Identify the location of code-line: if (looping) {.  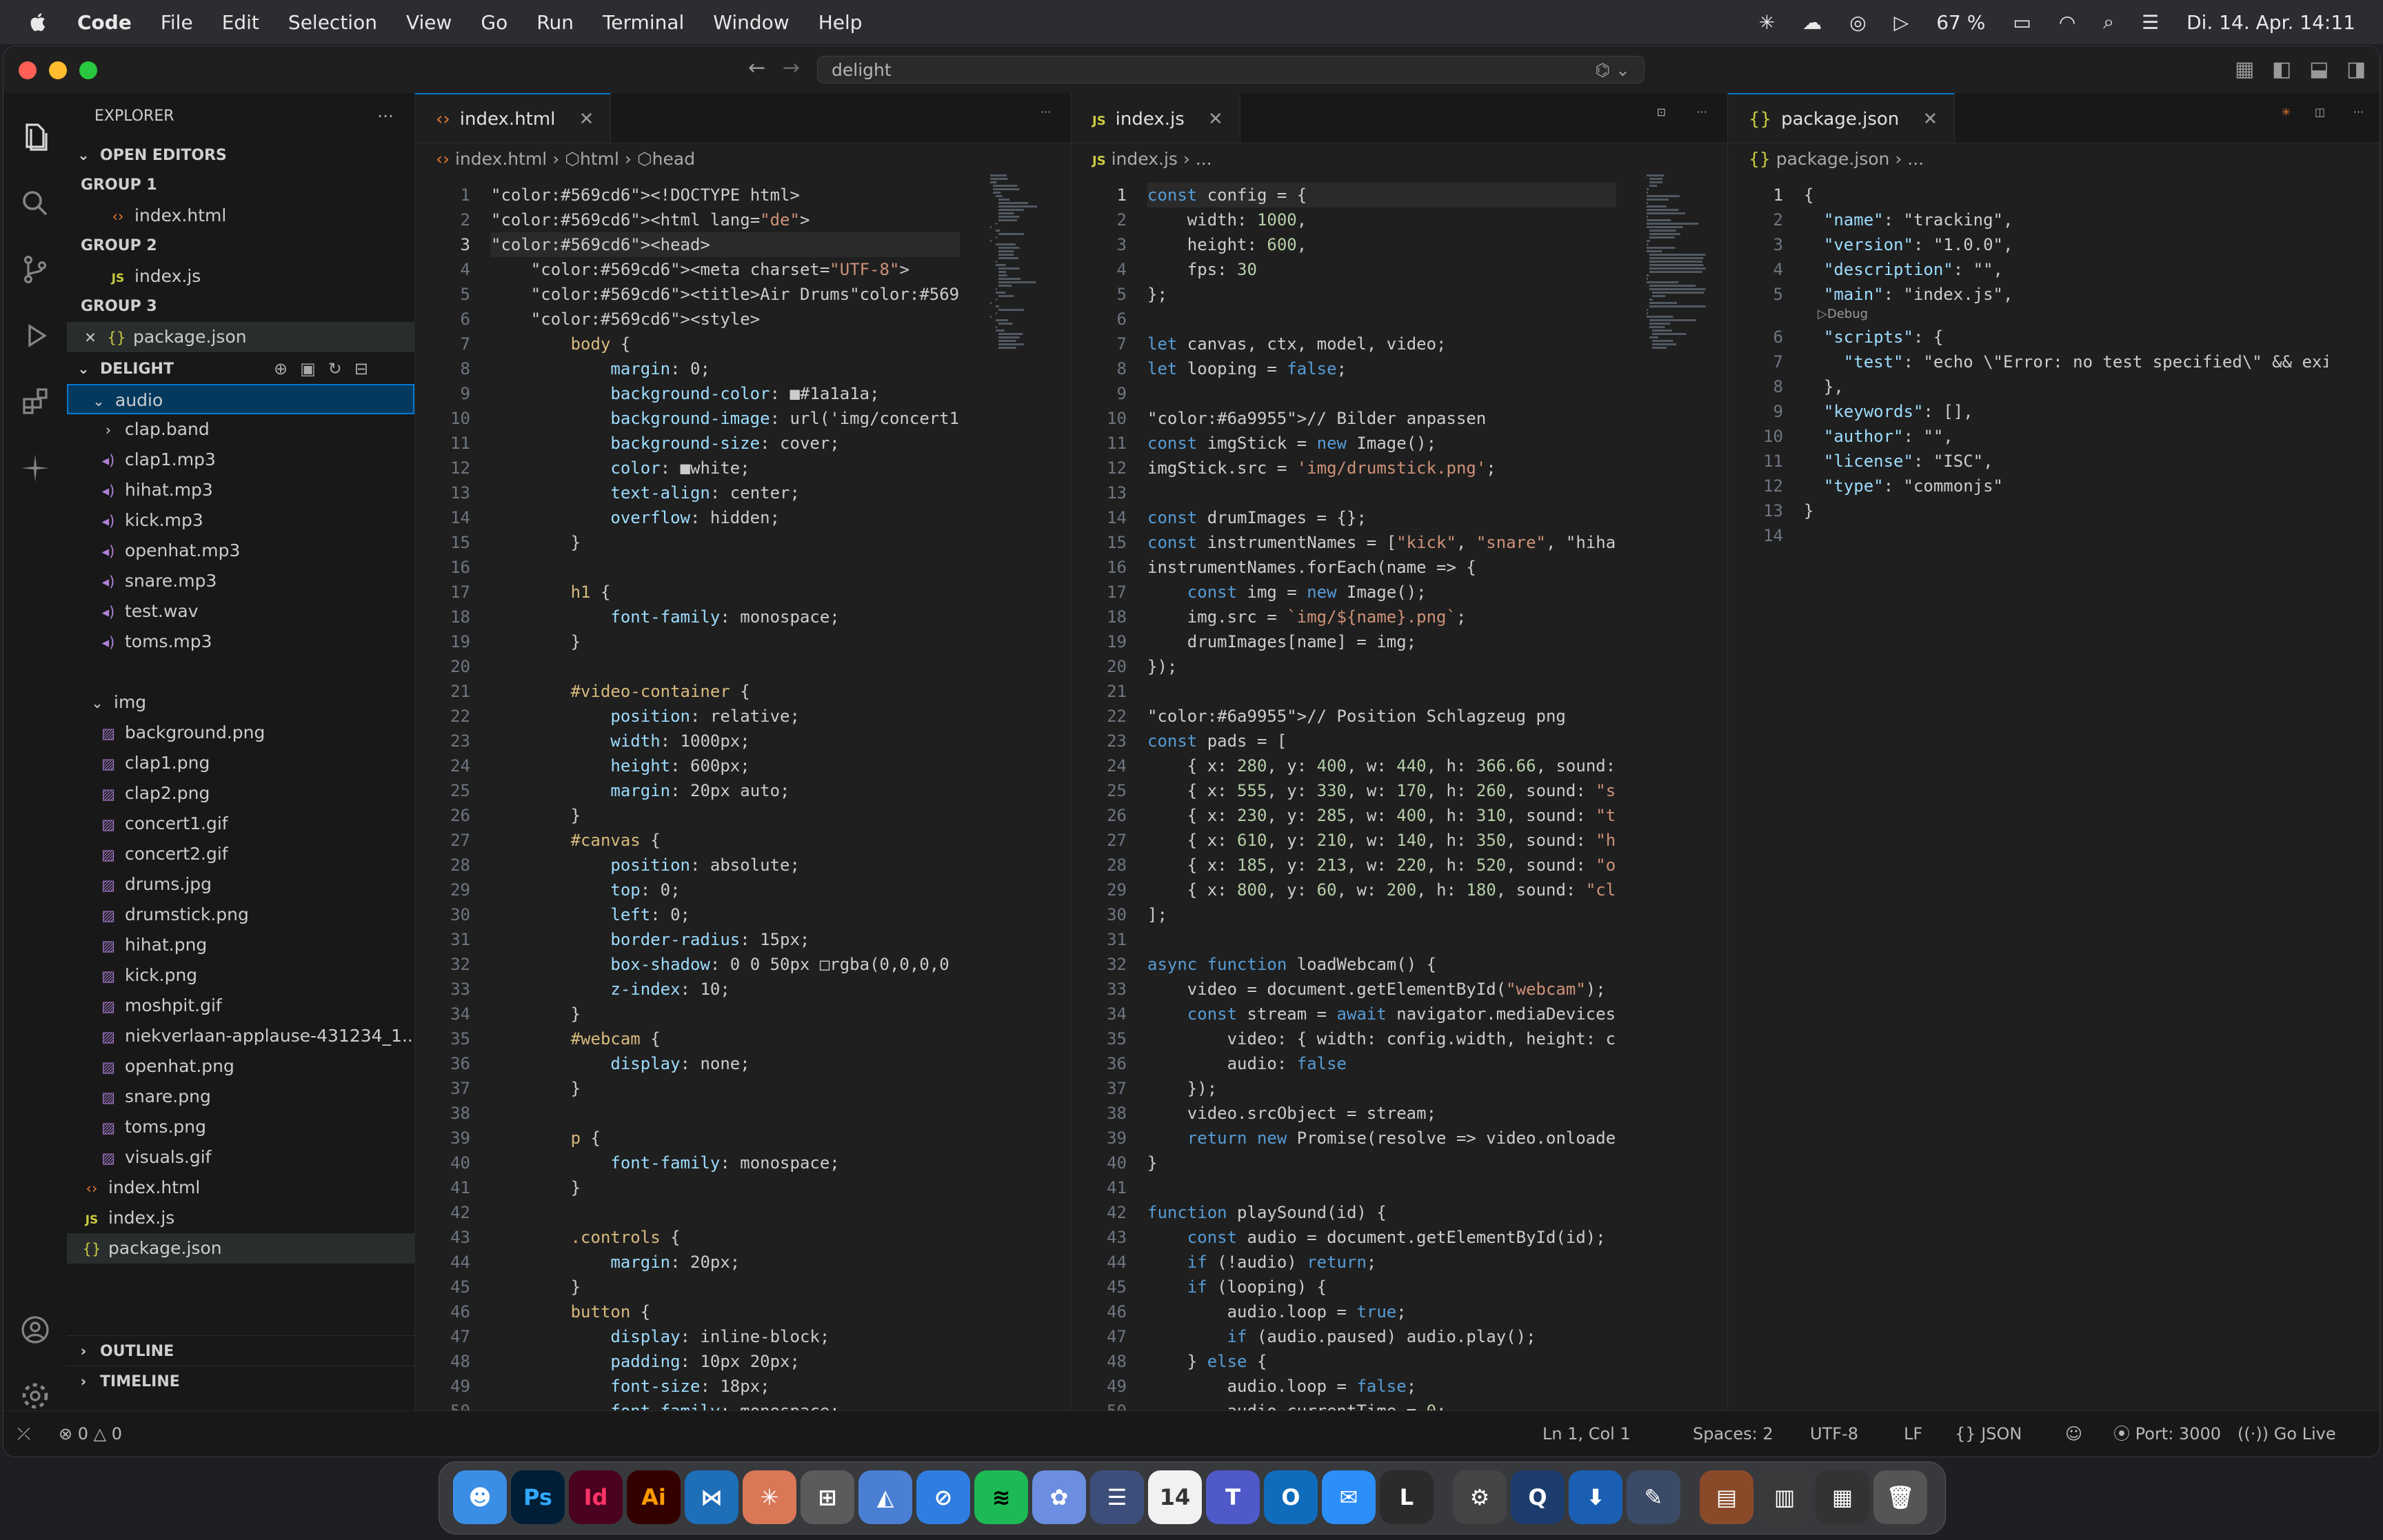
(1381, 1287).